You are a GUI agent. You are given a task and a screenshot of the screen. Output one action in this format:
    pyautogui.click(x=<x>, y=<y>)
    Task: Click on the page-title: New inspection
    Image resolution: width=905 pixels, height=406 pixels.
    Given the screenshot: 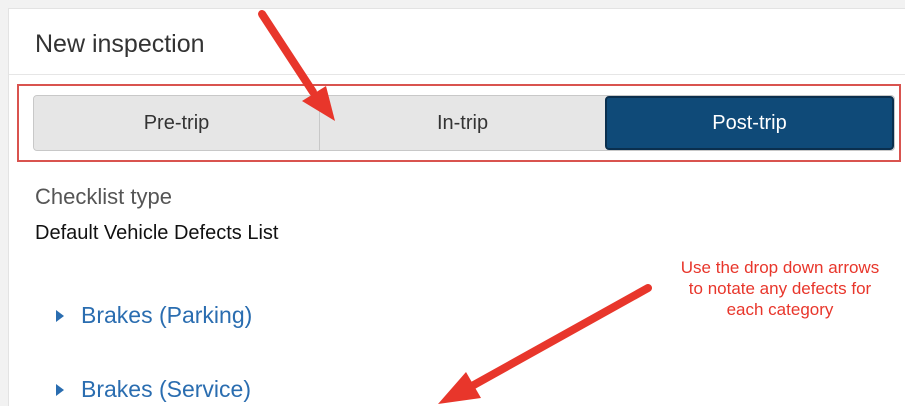 What is the action you would take?
    pyautogui.click(x=120, y=44)
    